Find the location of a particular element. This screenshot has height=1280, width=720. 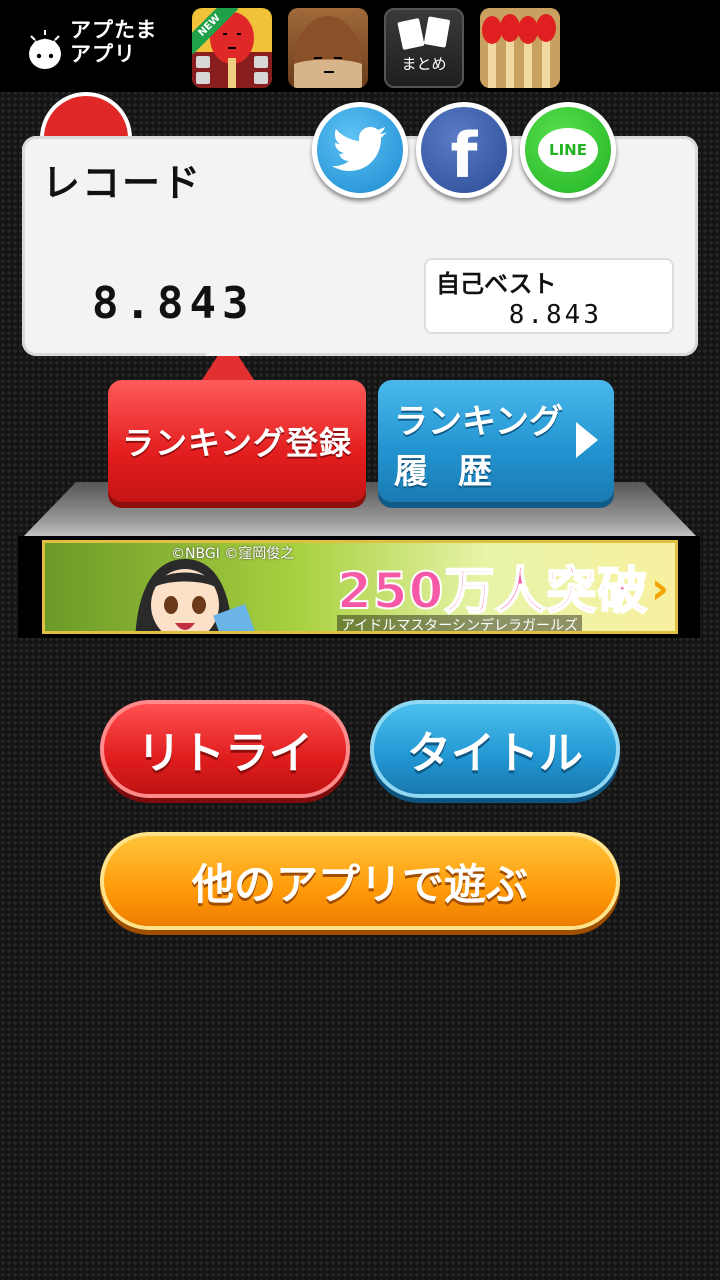

other-apps-button: 他のアプリで遊ぶ is located at coordinates (360, 881).